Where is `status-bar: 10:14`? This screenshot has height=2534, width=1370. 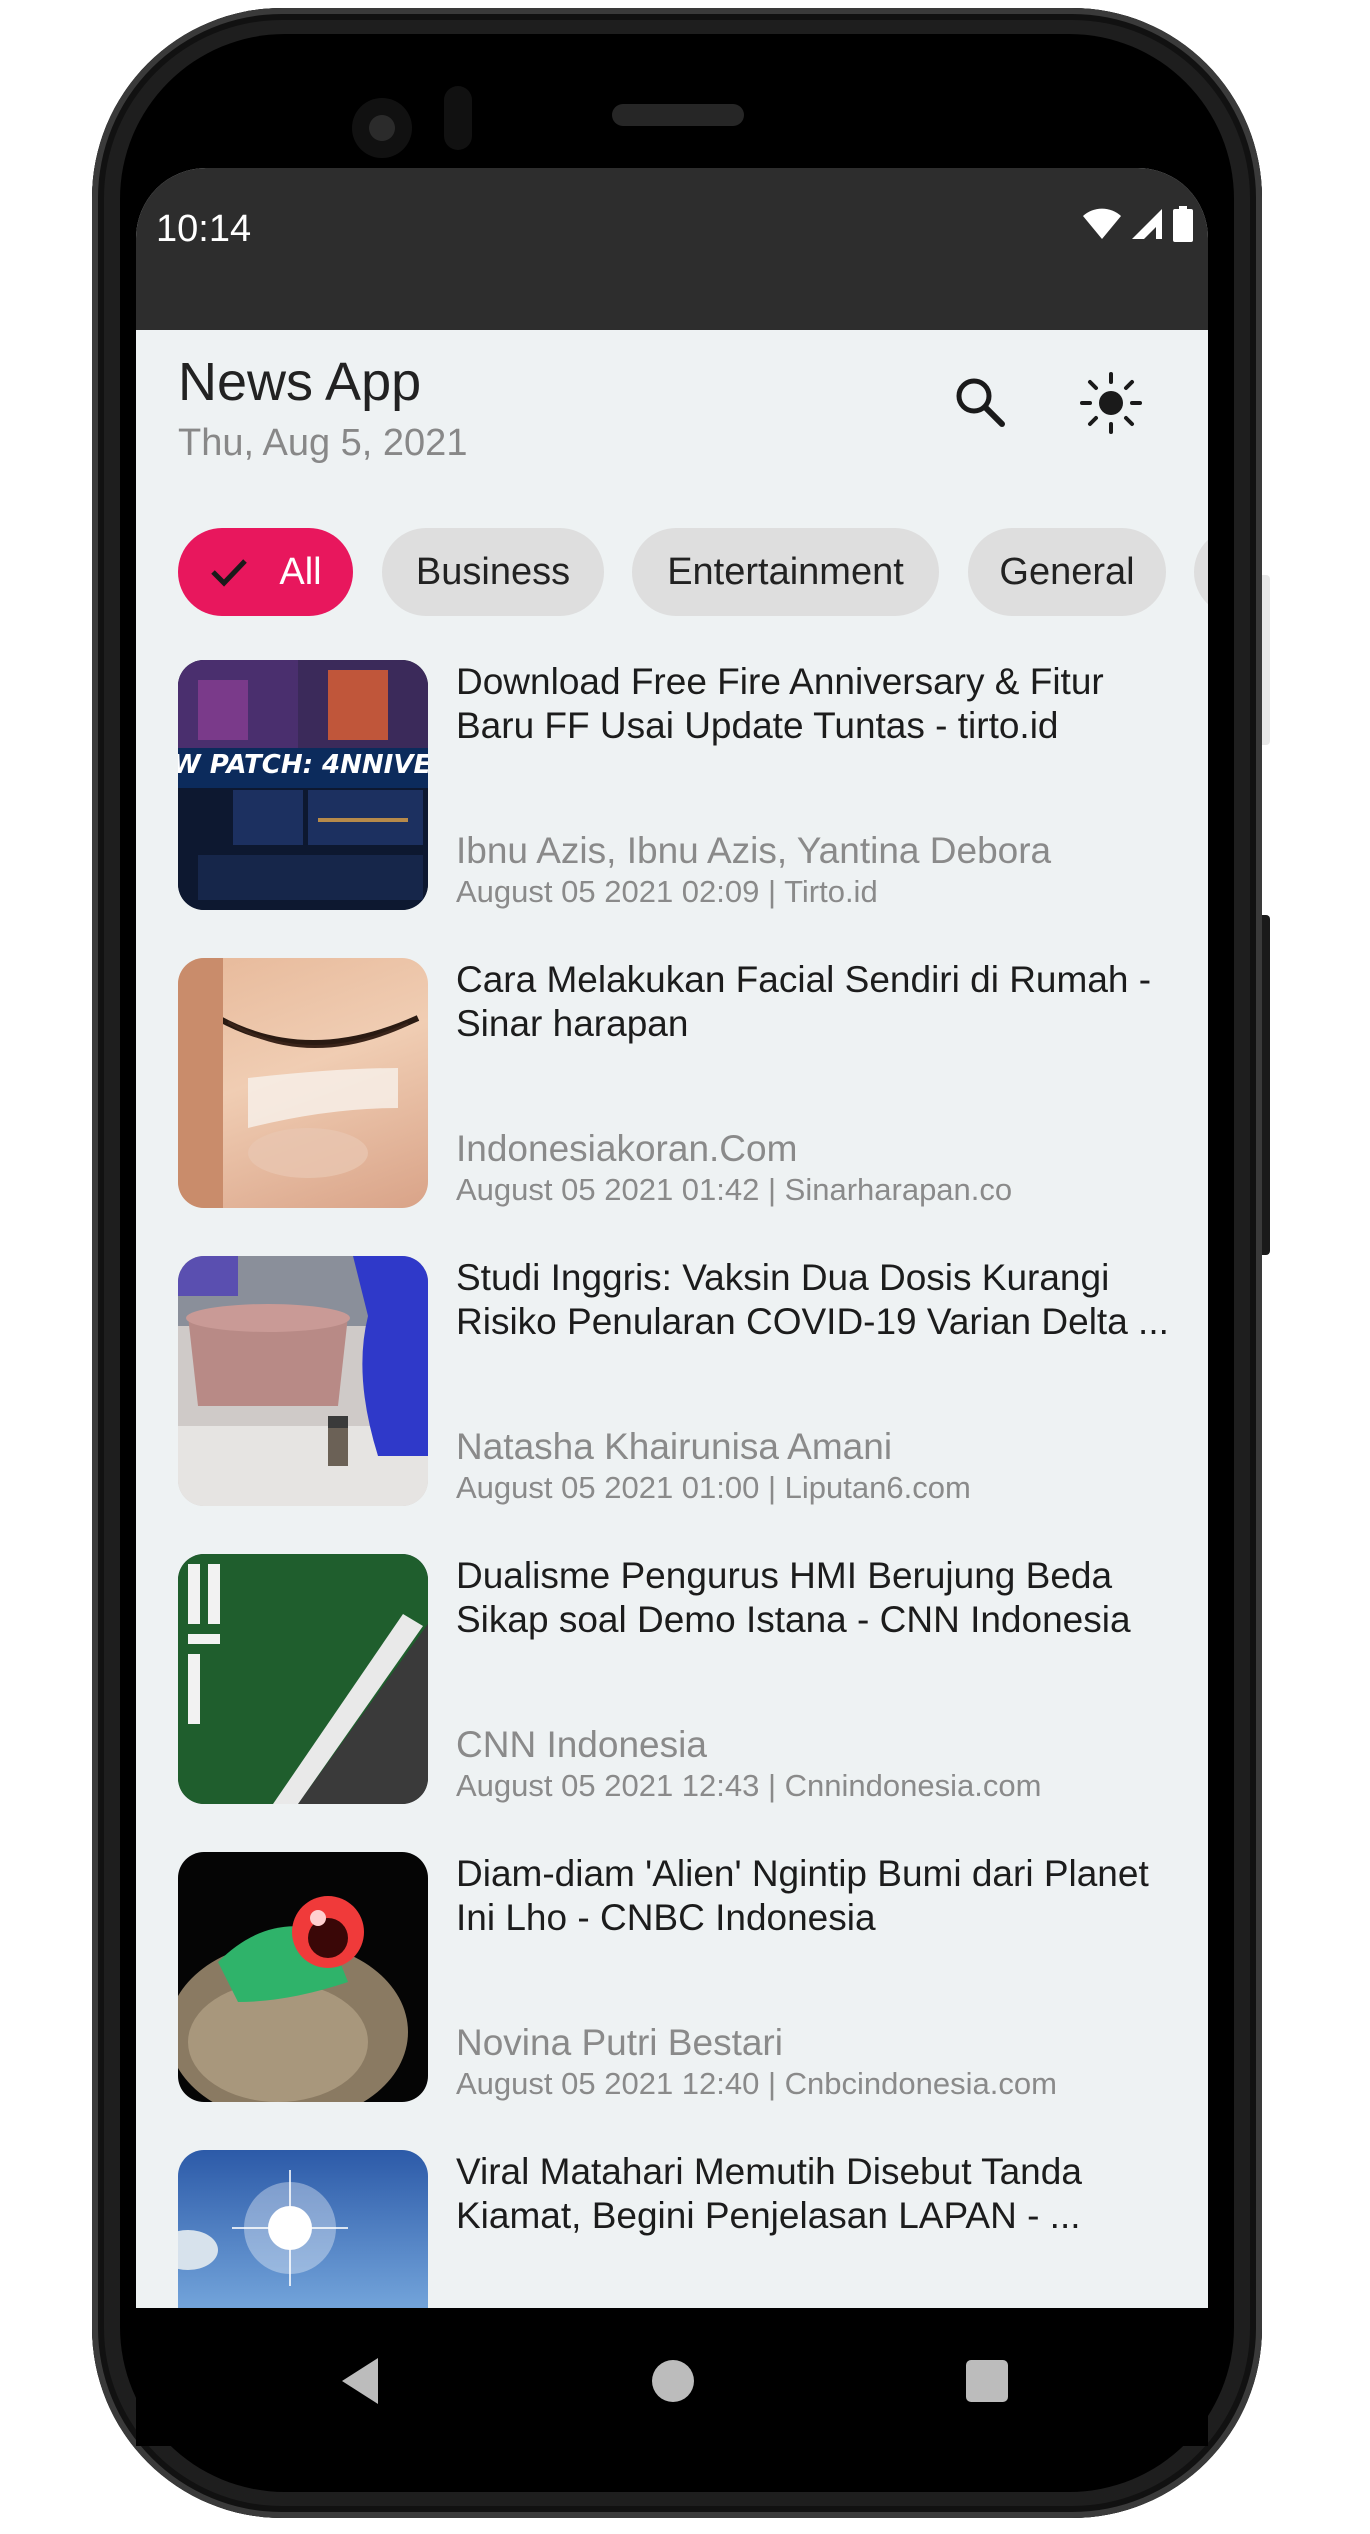 status-bar: 10:14 is located at coordinates (672, 249).